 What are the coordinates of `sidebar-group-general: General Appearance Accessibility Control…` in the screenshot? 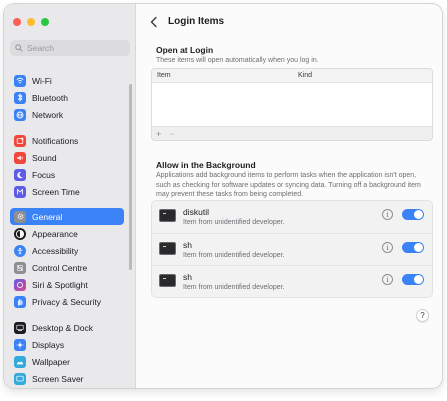 It's located at (67, 259).